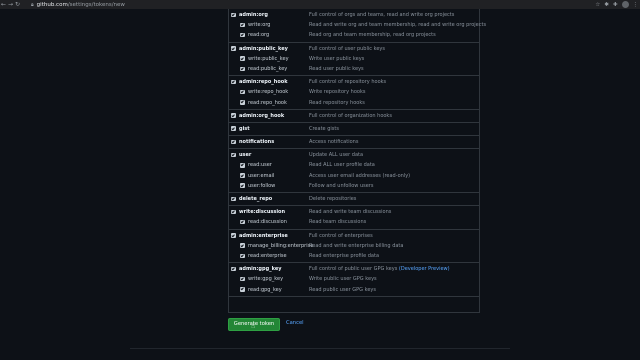  What do you see at coordinates (341, 235) in the screenshot?
I see `scope-description-text: Full control of enterprises` at bounding box center [341, 235].